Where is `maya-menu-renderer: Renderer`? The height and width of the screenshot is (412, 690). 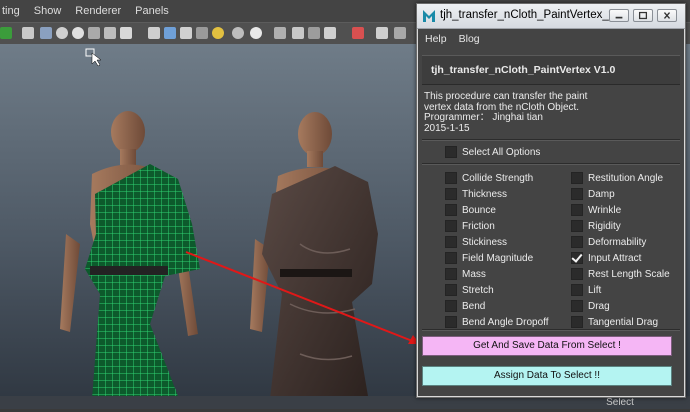
maya-menu-renderer: Renderer is located at coordinates (98, 11).